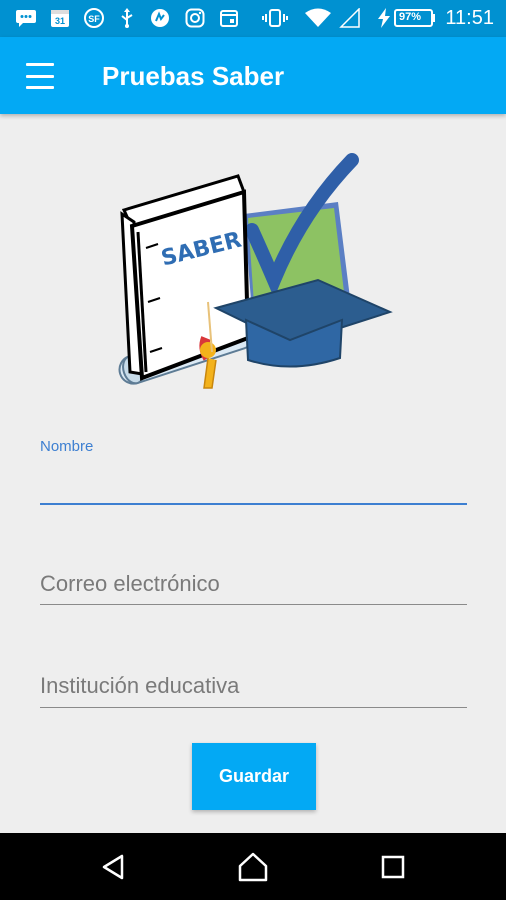 The image size is (506, 900). I want to click on save-button: Guardar, so click(254, 776).